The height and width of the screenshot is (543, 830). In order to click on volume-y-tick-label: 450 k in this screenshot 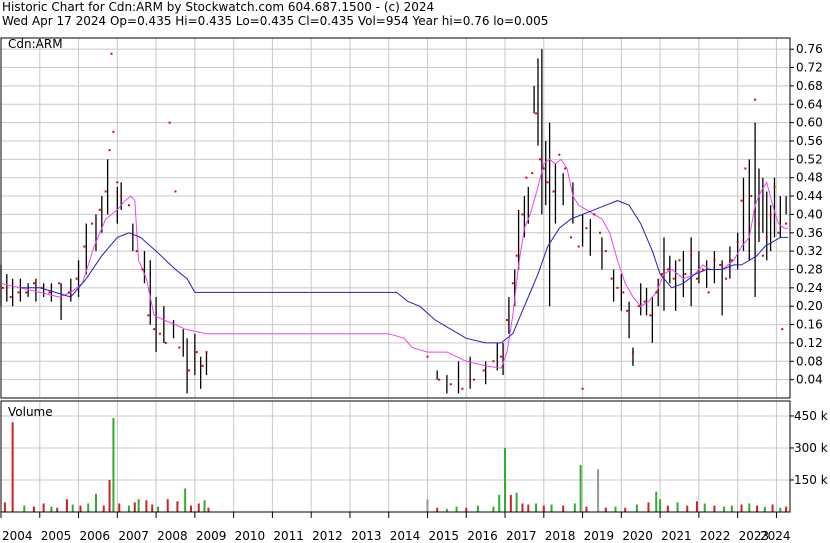, I will do `click(811, 416)`.